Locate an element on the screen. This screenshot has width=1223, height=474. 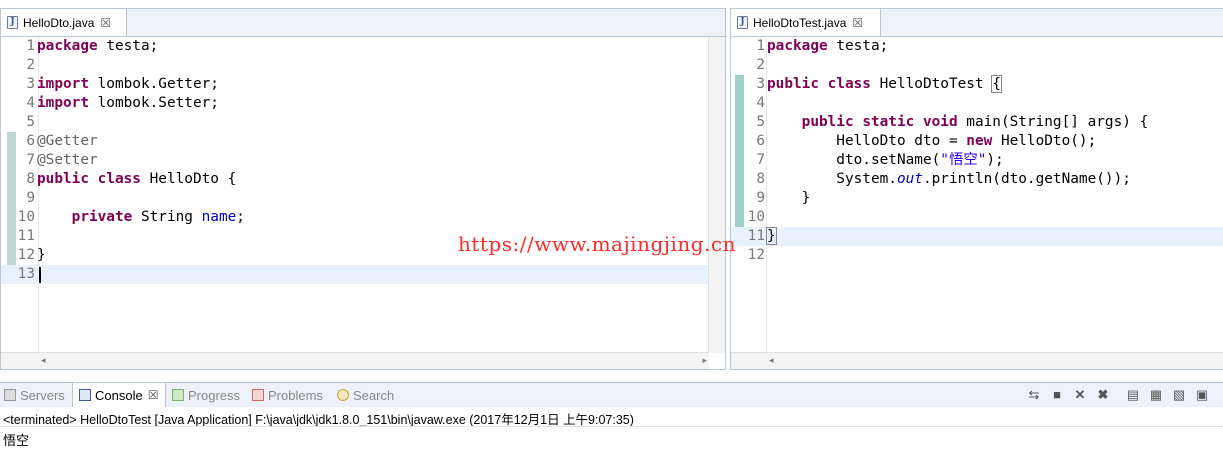
code-line: 6 HelloDto dto = new HelloDto(); is located at coordinates (977, 141).